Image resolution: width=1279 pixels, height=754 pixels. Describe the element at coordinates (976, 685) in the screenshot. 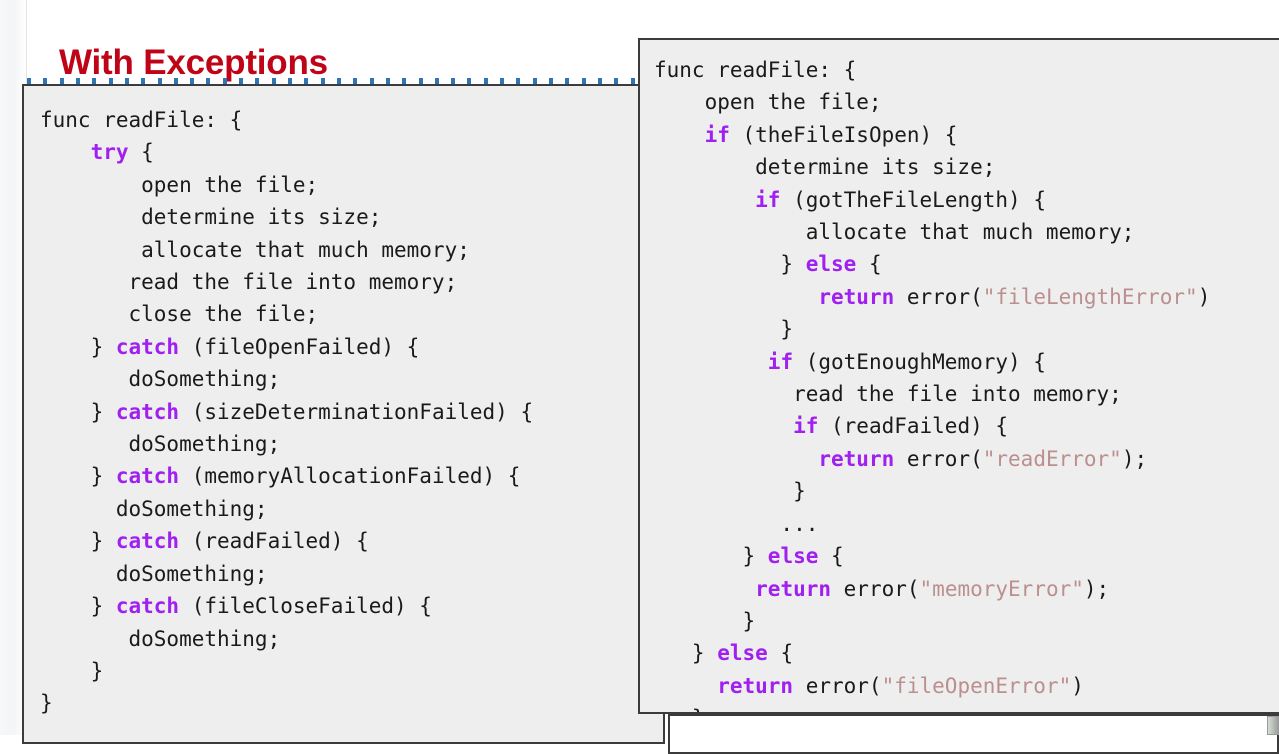

I see `code-string: "fileOpenError"` at that location.